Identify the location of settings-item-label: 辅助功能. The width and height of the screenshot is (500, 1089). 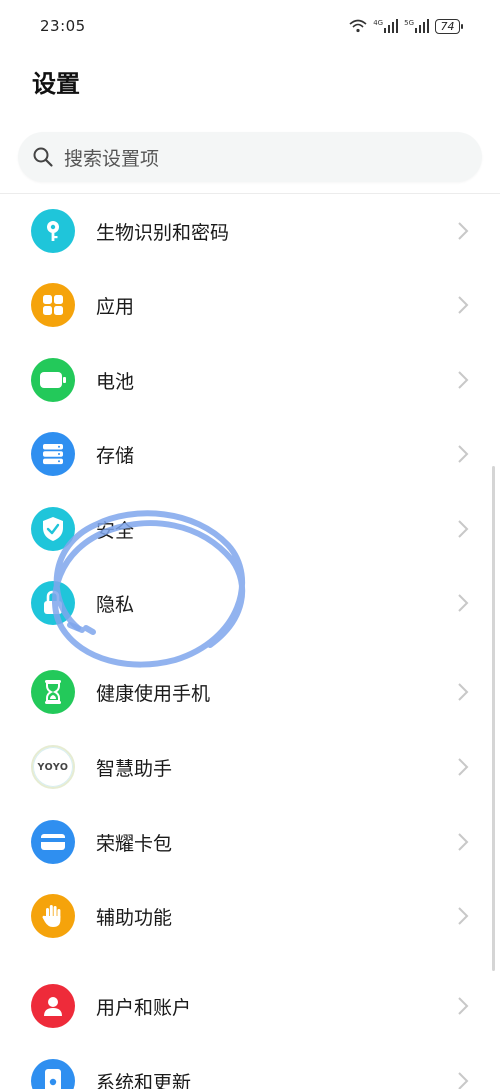
(134, 917).